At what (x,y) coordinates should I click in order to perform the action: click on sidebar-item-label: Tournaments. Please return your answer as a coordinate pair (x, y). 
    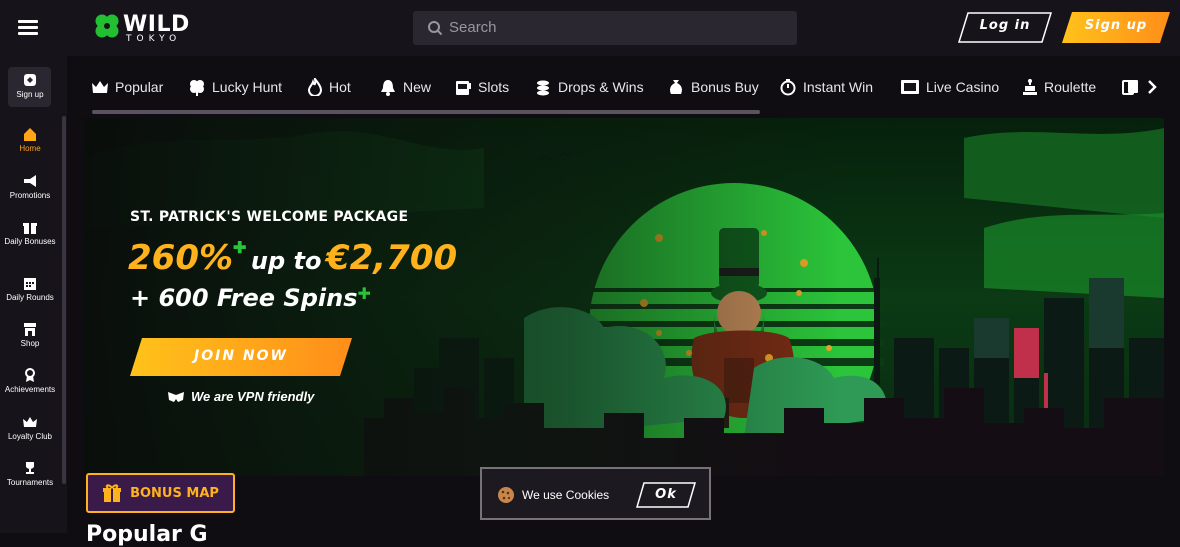
    Looking at the image, I should click on (30, 482).